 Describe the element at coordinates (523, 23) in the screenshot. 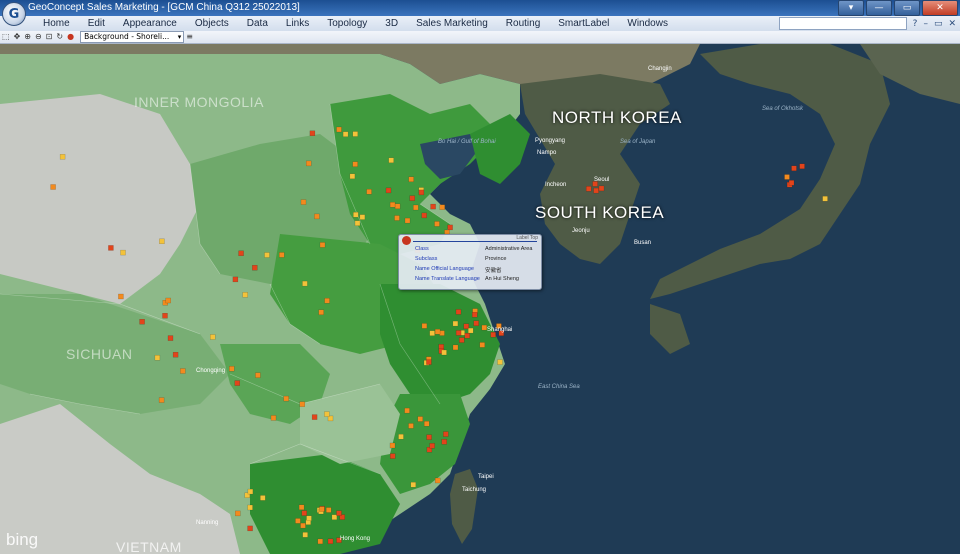

I see `menu-routing: Routing` at that location.